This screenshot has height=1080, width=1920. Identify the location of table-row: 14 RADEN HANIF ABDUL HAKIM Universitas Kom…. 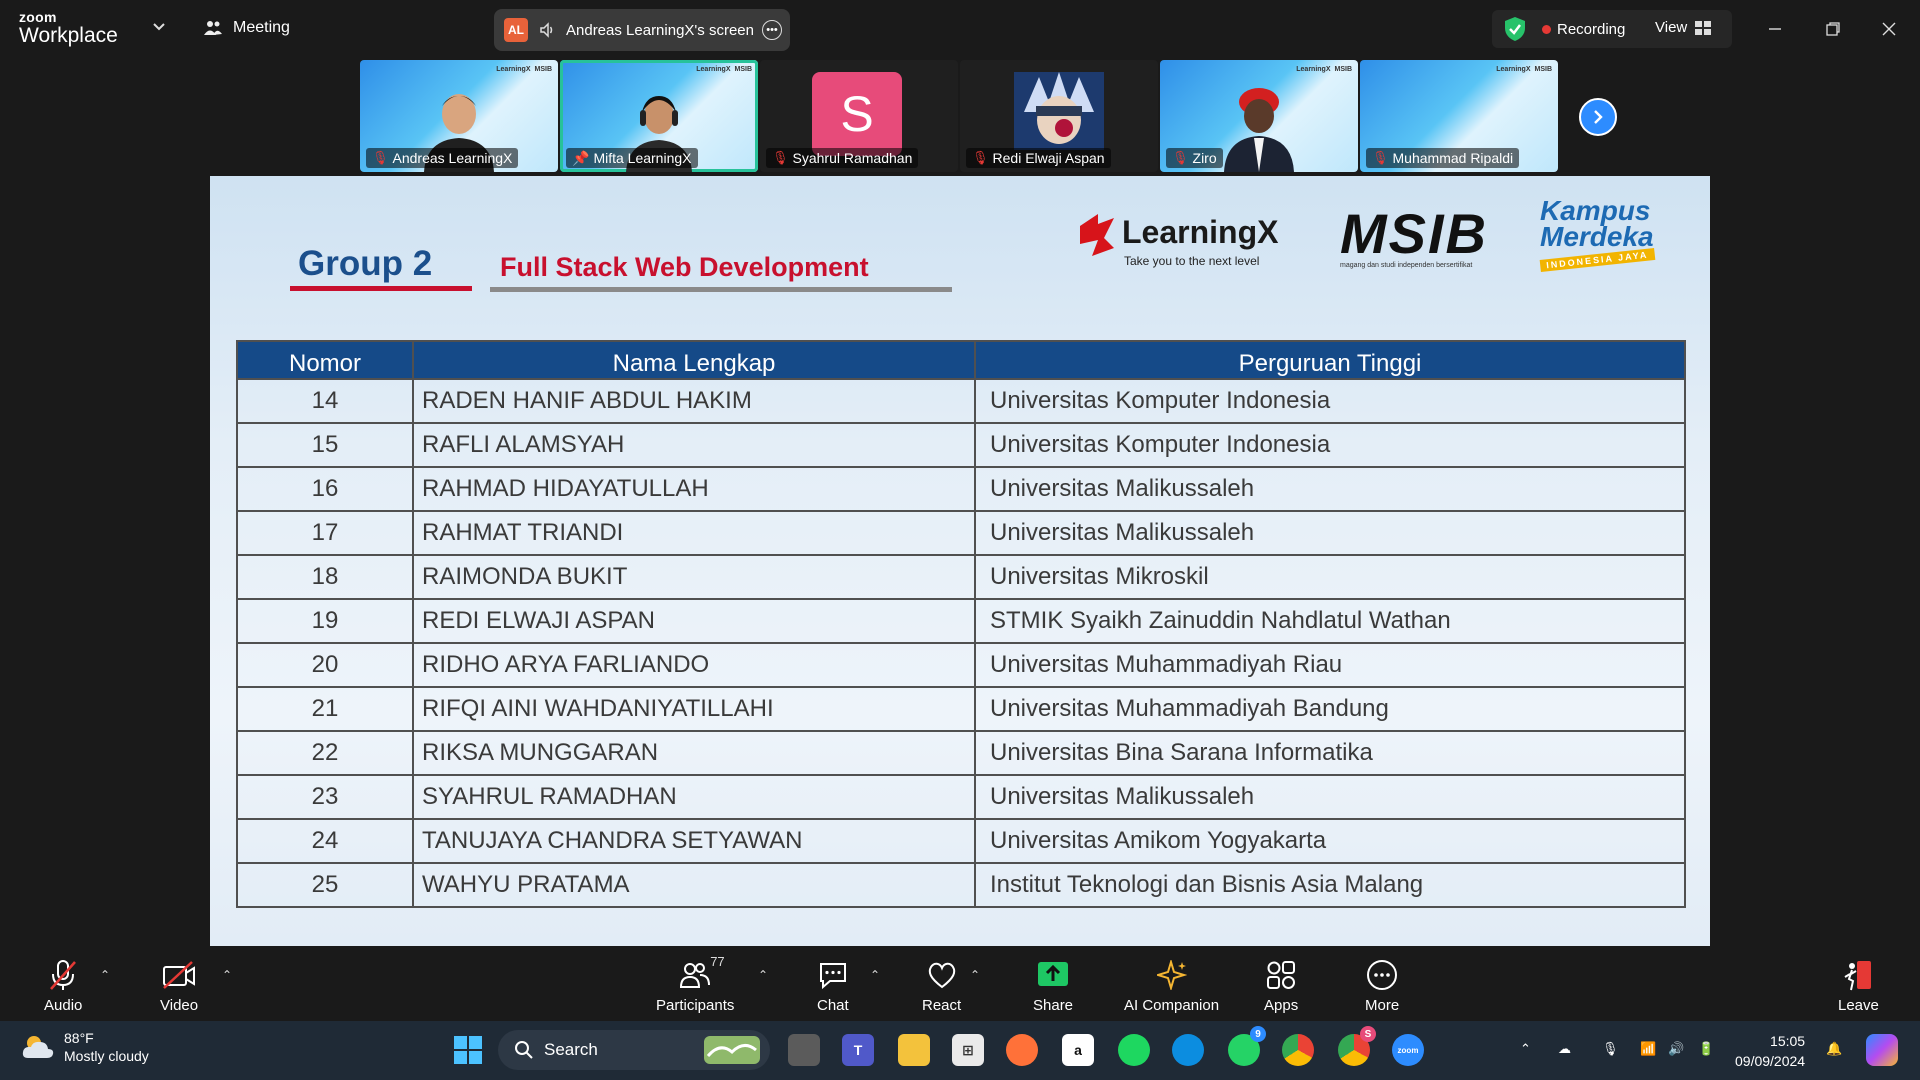
(961, 401).